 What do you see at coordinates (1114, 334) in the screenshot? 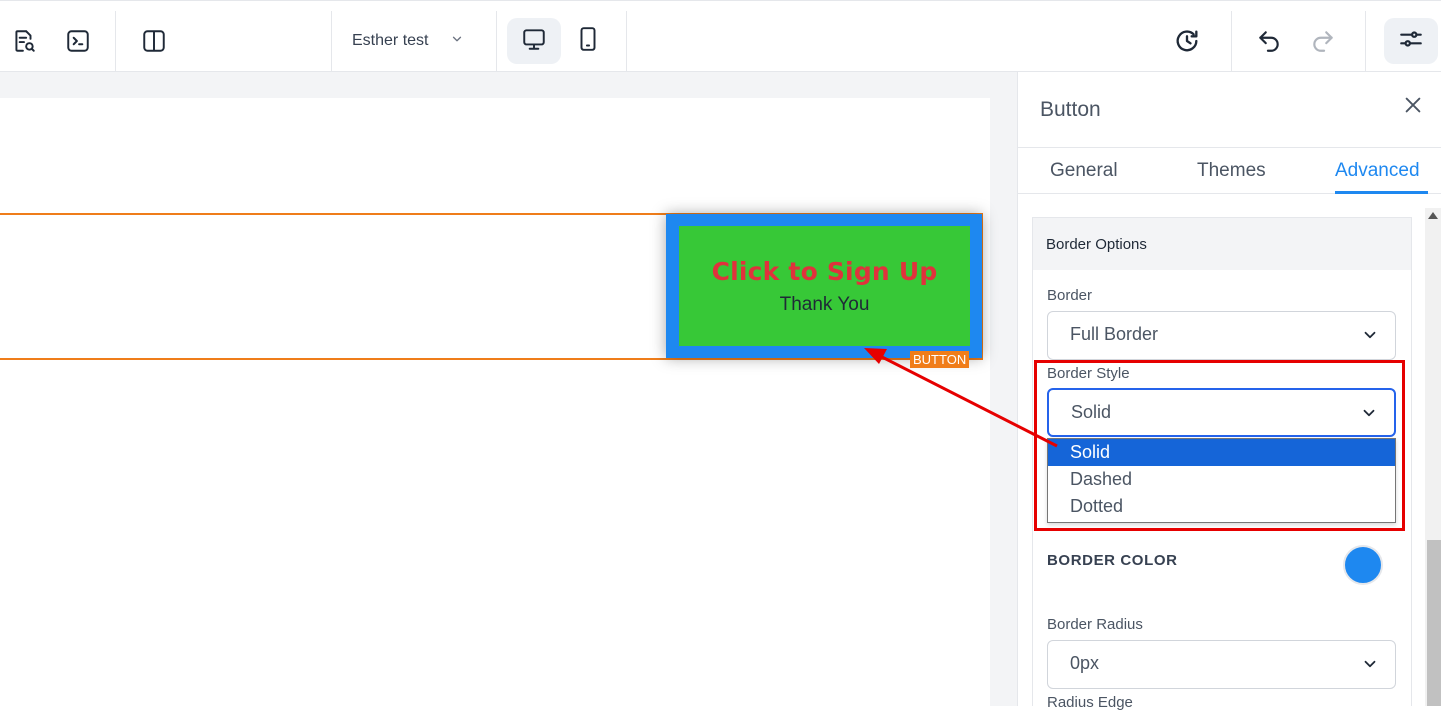
I see `border-select-value: Full Border` at bounding box center [1114, 334].